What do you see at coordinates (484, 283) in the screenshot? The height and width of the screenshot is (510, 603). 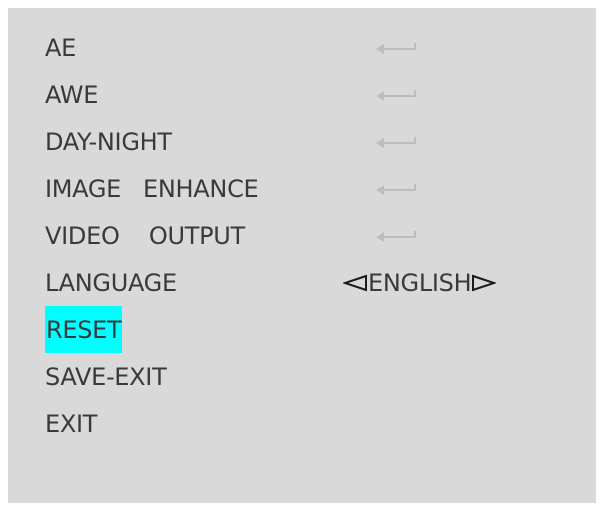 I see `triangle-right-icon` at bounding box center [484, 283].